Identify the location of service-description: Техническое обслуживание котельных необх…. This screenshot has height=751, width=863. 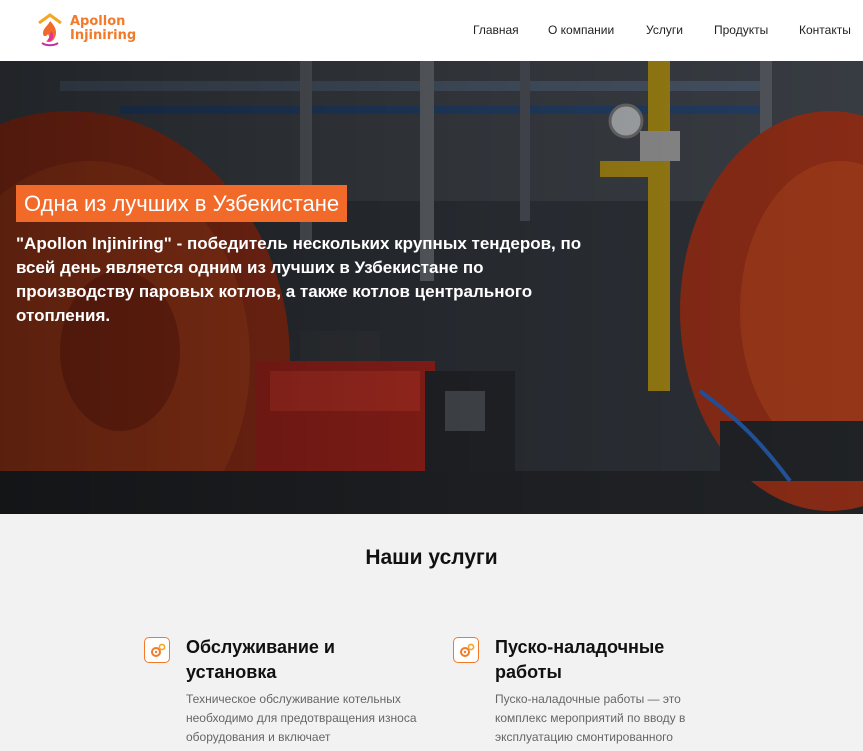
(301, 718).